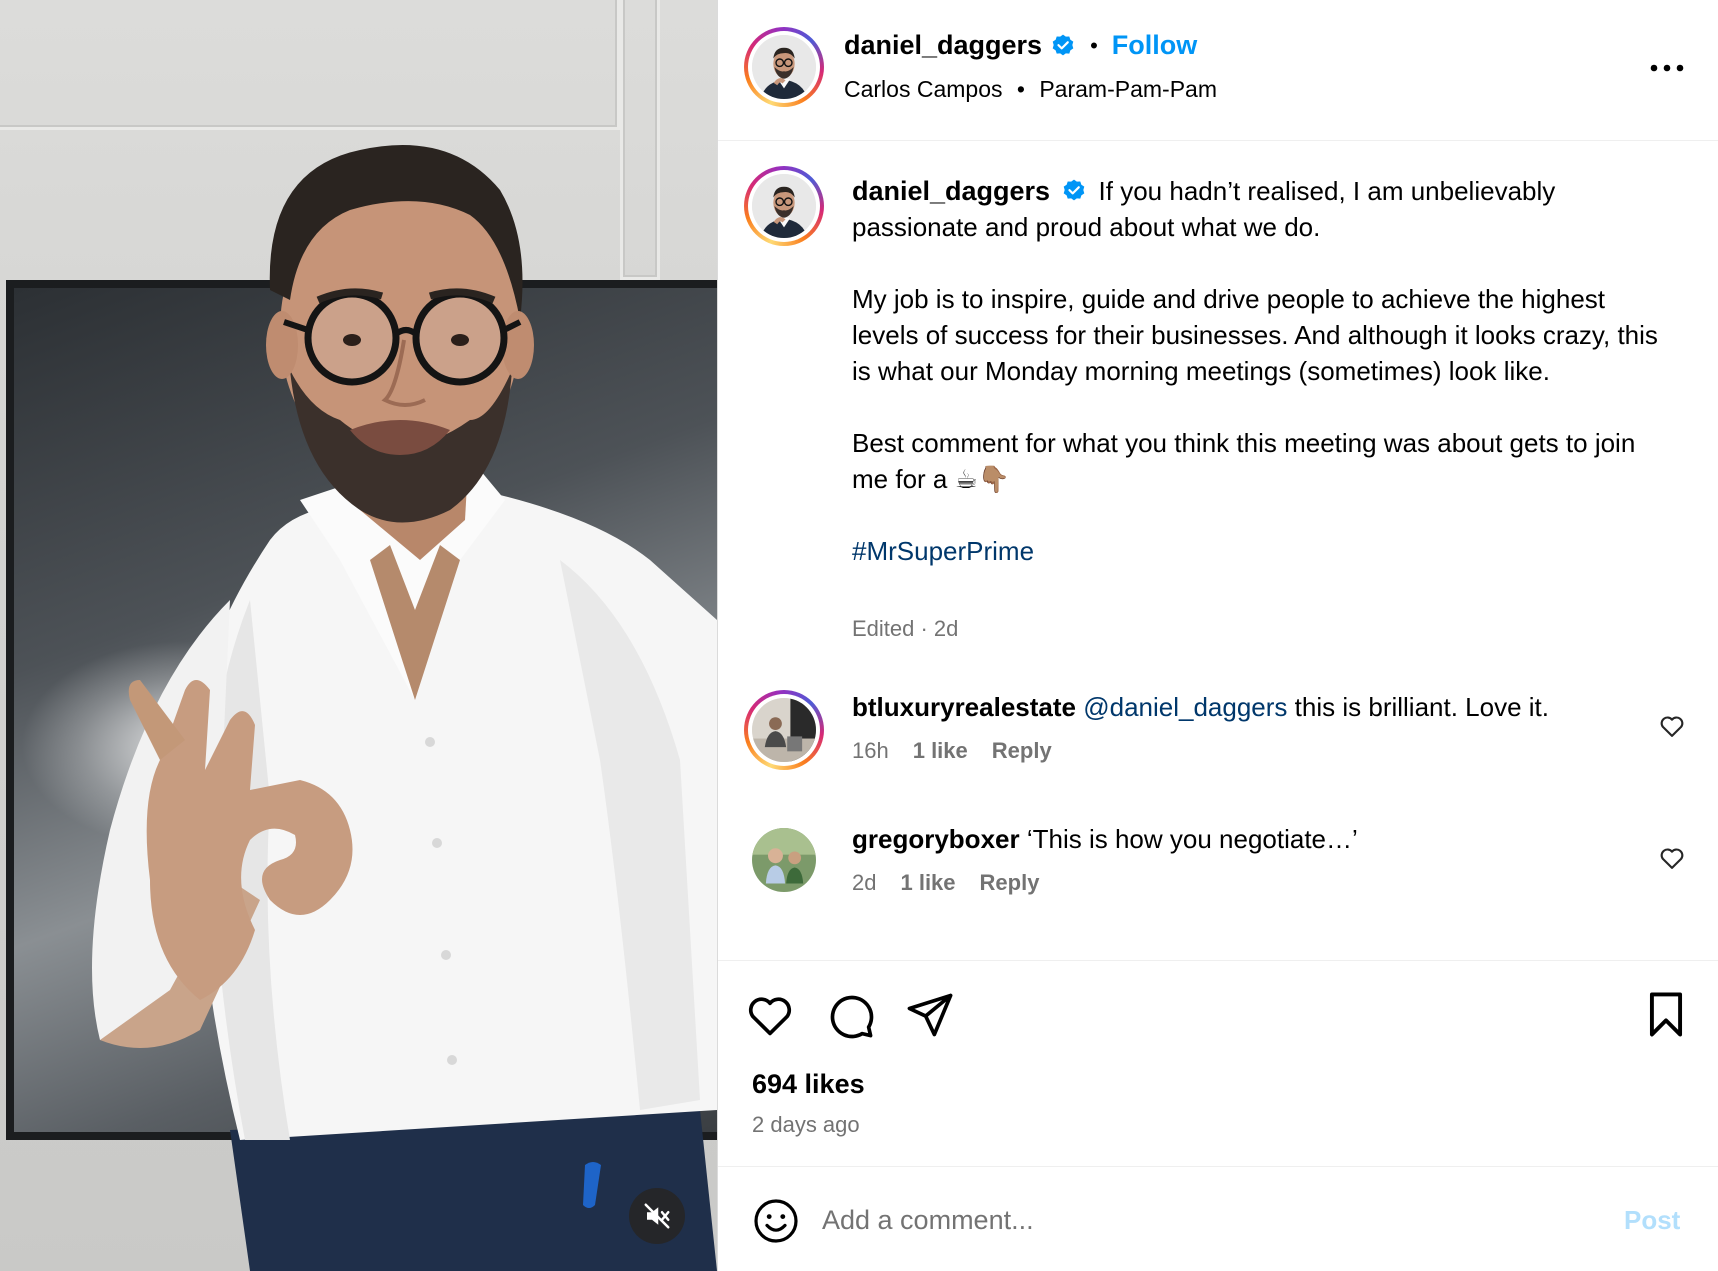 The image size is (1718, 1271). What do you see at coordinates (923, 89) in the screenshot?
I see `audio-artist: Carlos Campos` at bounding box center [923, 89].